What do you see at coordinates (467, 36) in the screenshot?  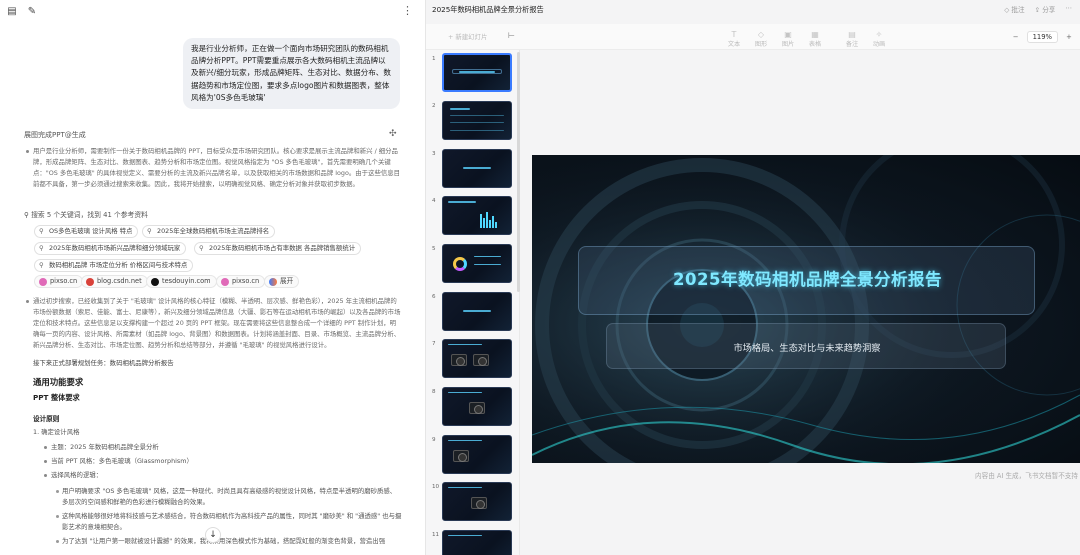 I see `add-slide-button: + 新建幻灯片` at bounding box center [467, 36].